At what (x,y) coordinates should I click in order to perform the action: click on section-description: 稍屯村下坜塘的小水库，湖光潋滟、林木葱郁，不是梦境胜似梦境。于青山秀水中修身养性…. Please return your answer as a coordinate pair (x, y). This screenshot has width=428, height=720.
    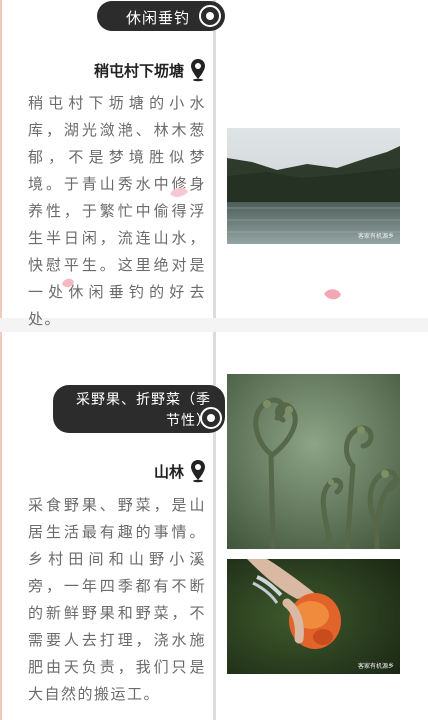
    Looking at the image, I should click on (117, 211).